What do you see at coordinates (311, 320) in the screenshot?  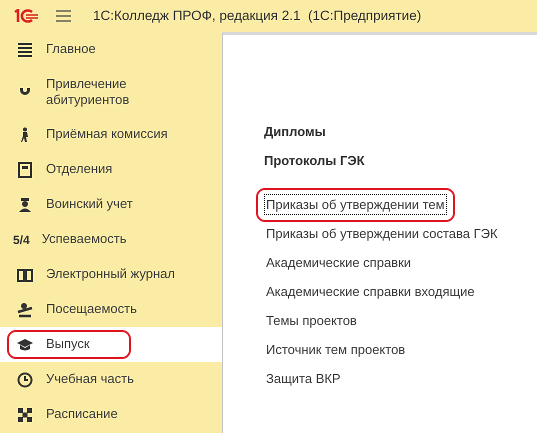 I see `command-link: Темы проектов` at bounding box center [311, 320].